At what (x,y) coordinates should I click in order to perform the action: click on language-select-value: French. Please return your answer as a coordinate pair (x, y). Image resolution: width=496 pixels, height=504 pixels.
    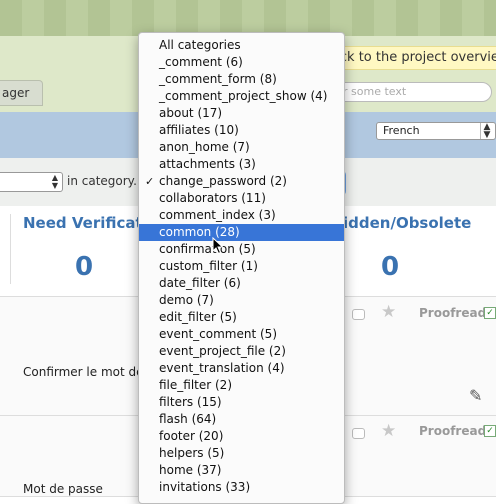
    Looking at the image, I should click on (401, 130).